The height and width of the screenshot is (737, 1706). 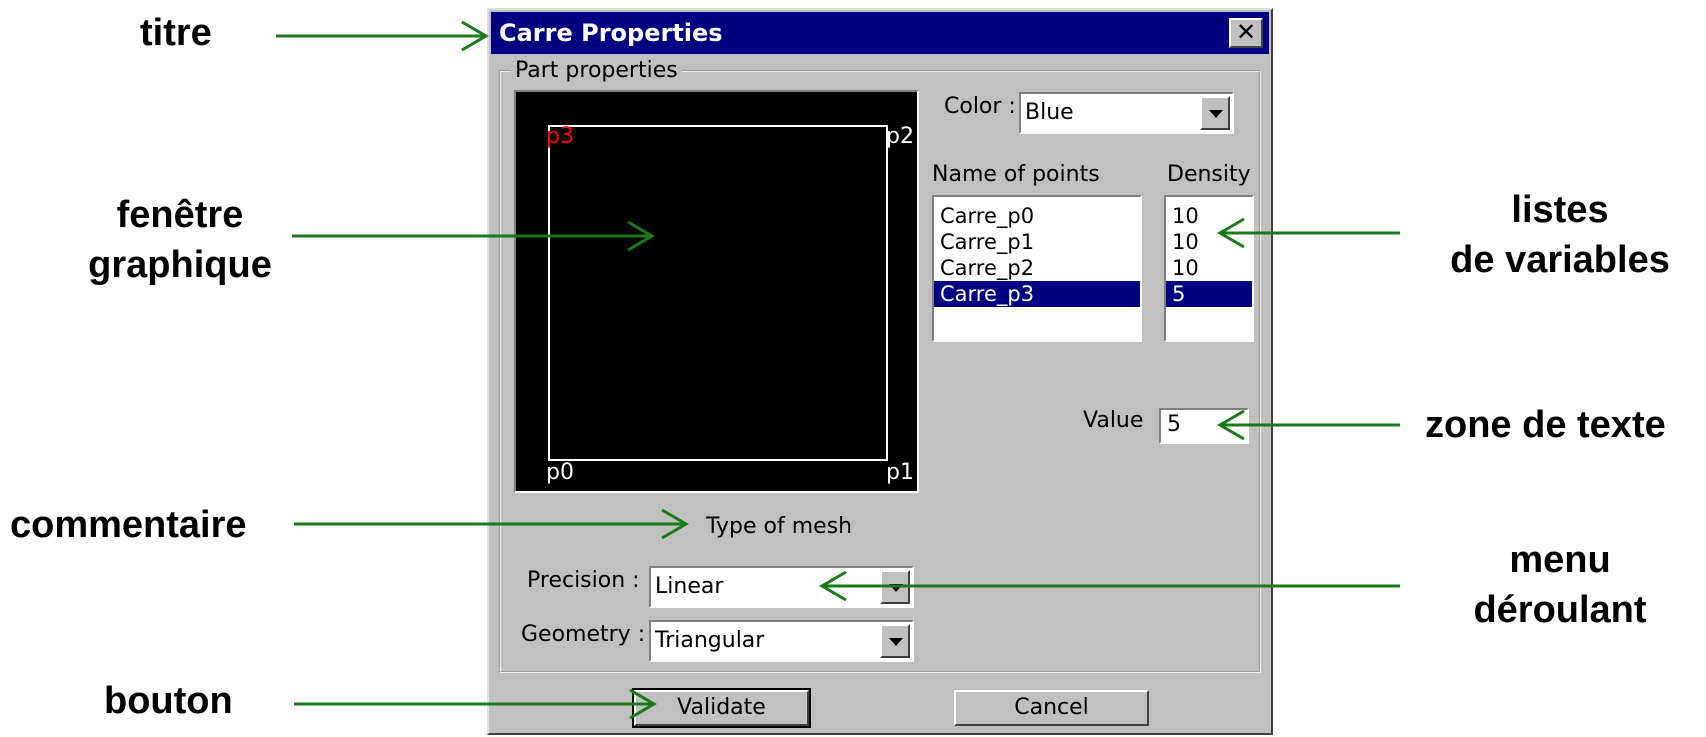 What do you see at coordinates (781, 587) in the screenshot?
I see `precision-select: Linear` at bounding box center [781, 587].